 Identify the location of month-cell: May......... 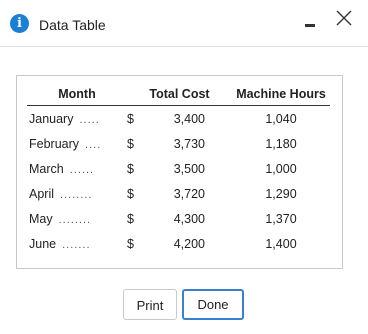
(77, 218).